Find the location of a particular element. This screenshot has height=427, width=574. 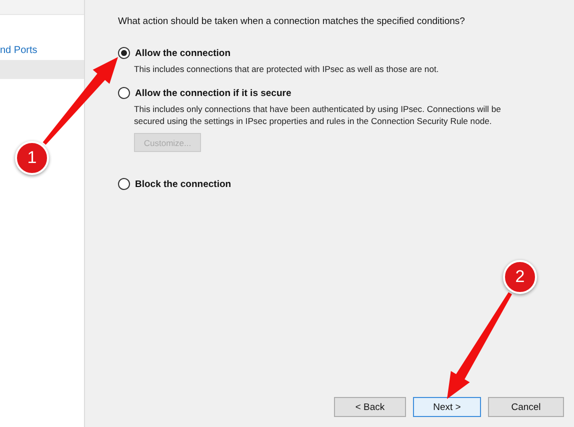

dialog-button: Cancel is located at coordinates (526, 407).